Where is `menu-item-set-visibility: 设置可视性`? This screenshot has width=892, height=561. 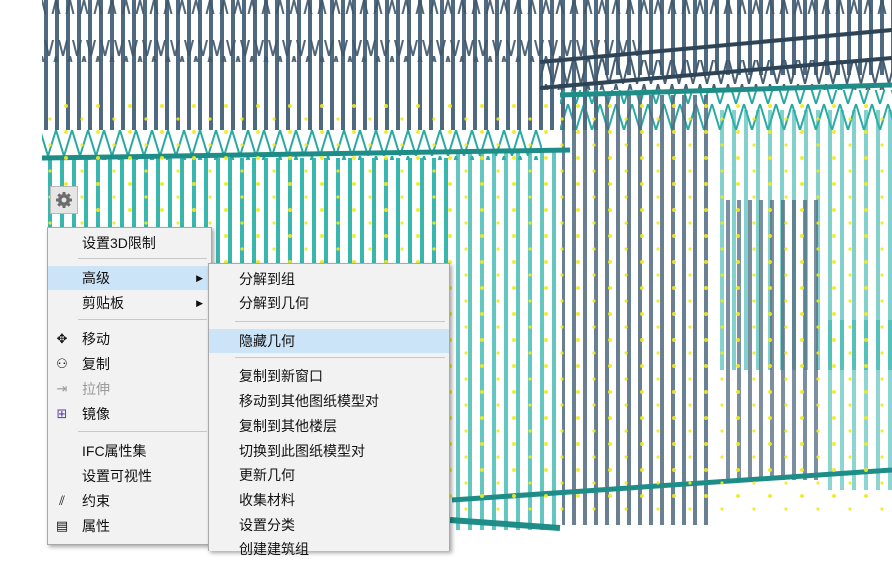
menu-item-set-visibility: 设置可视性 is located at coordinates (129, 476).